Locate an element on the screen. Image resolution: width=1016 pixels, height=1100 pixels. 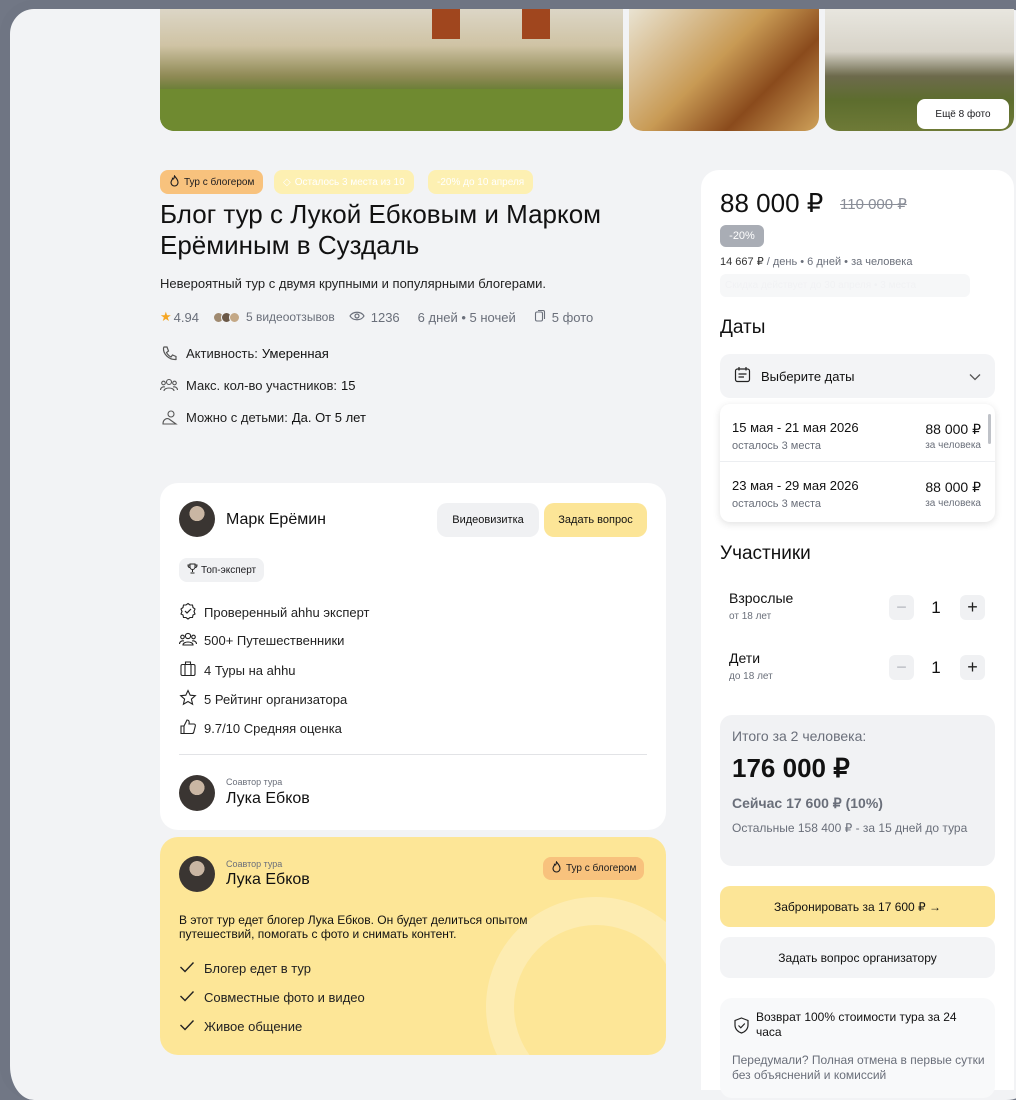
activity-row: Активность: Умеренная is located at coordinates (244, 353).